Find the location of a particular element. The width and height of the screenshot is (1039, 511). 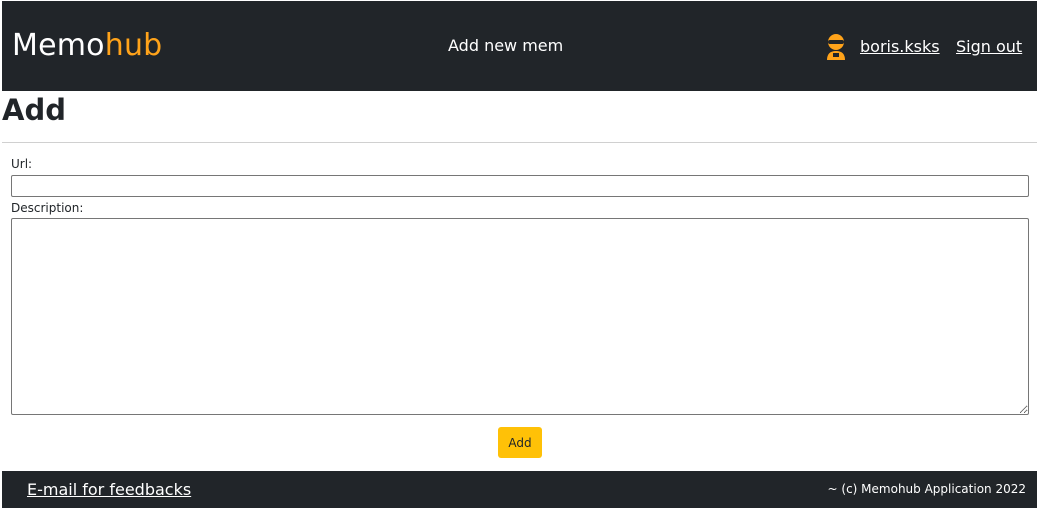

description-label: Description: is located at coordinates (47, 208).